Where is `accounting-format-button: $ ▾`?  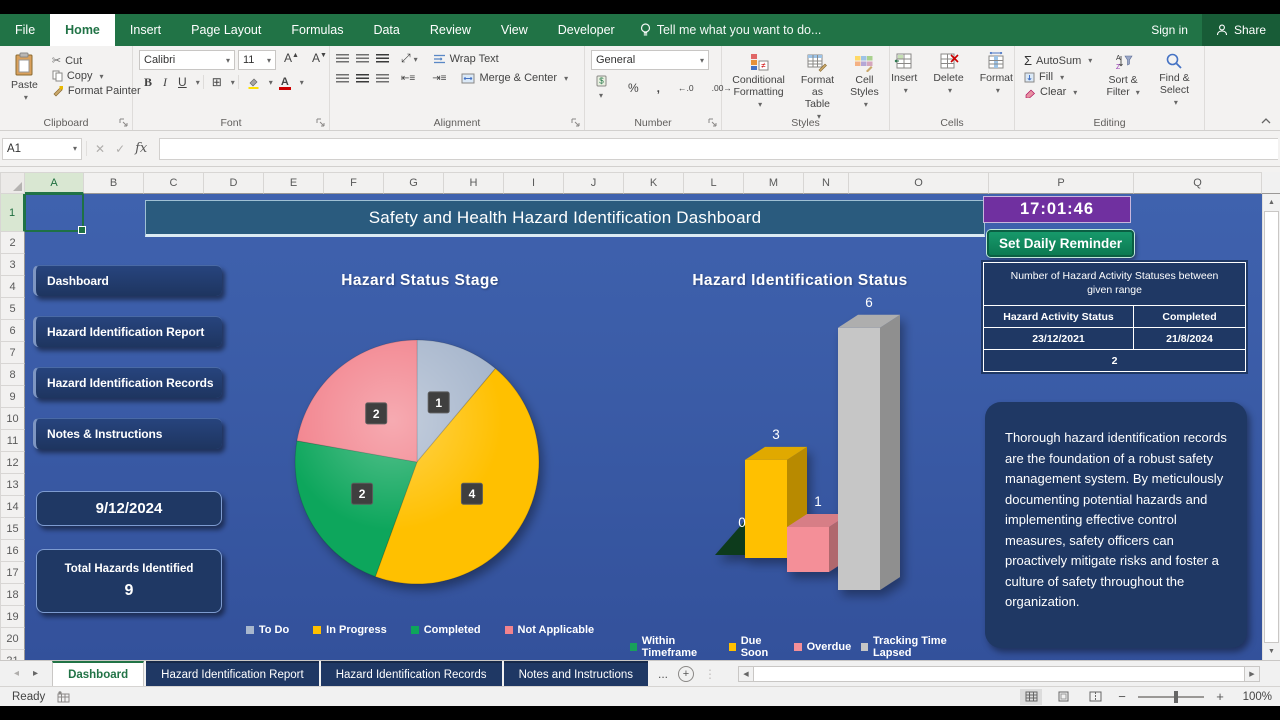
accounting-format-button: $ ▾ is located at coordinates (603, 88).